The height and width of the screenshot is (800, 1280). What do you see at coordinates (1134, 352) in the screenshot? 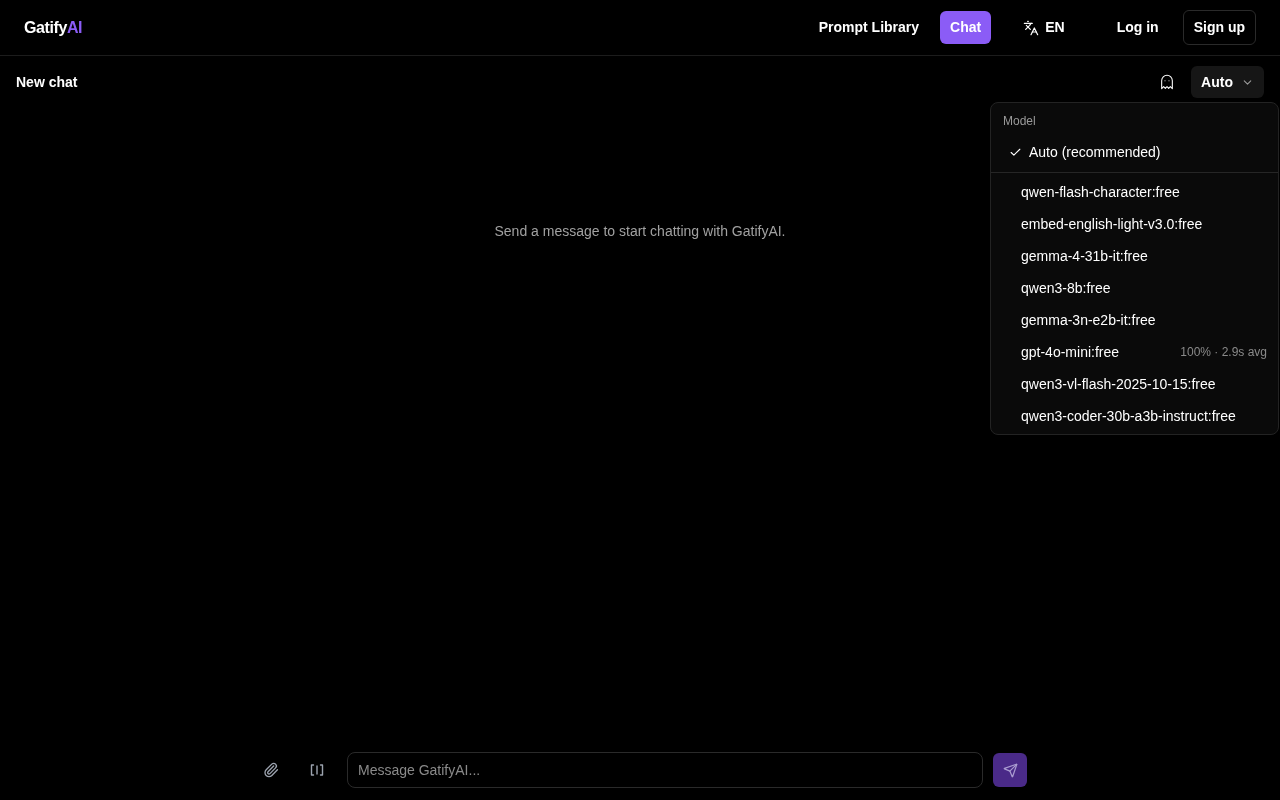
I see `menu-option: gpt-4o-mini:free 100% · 2.9s avg` at bounding box center [1134, 352].